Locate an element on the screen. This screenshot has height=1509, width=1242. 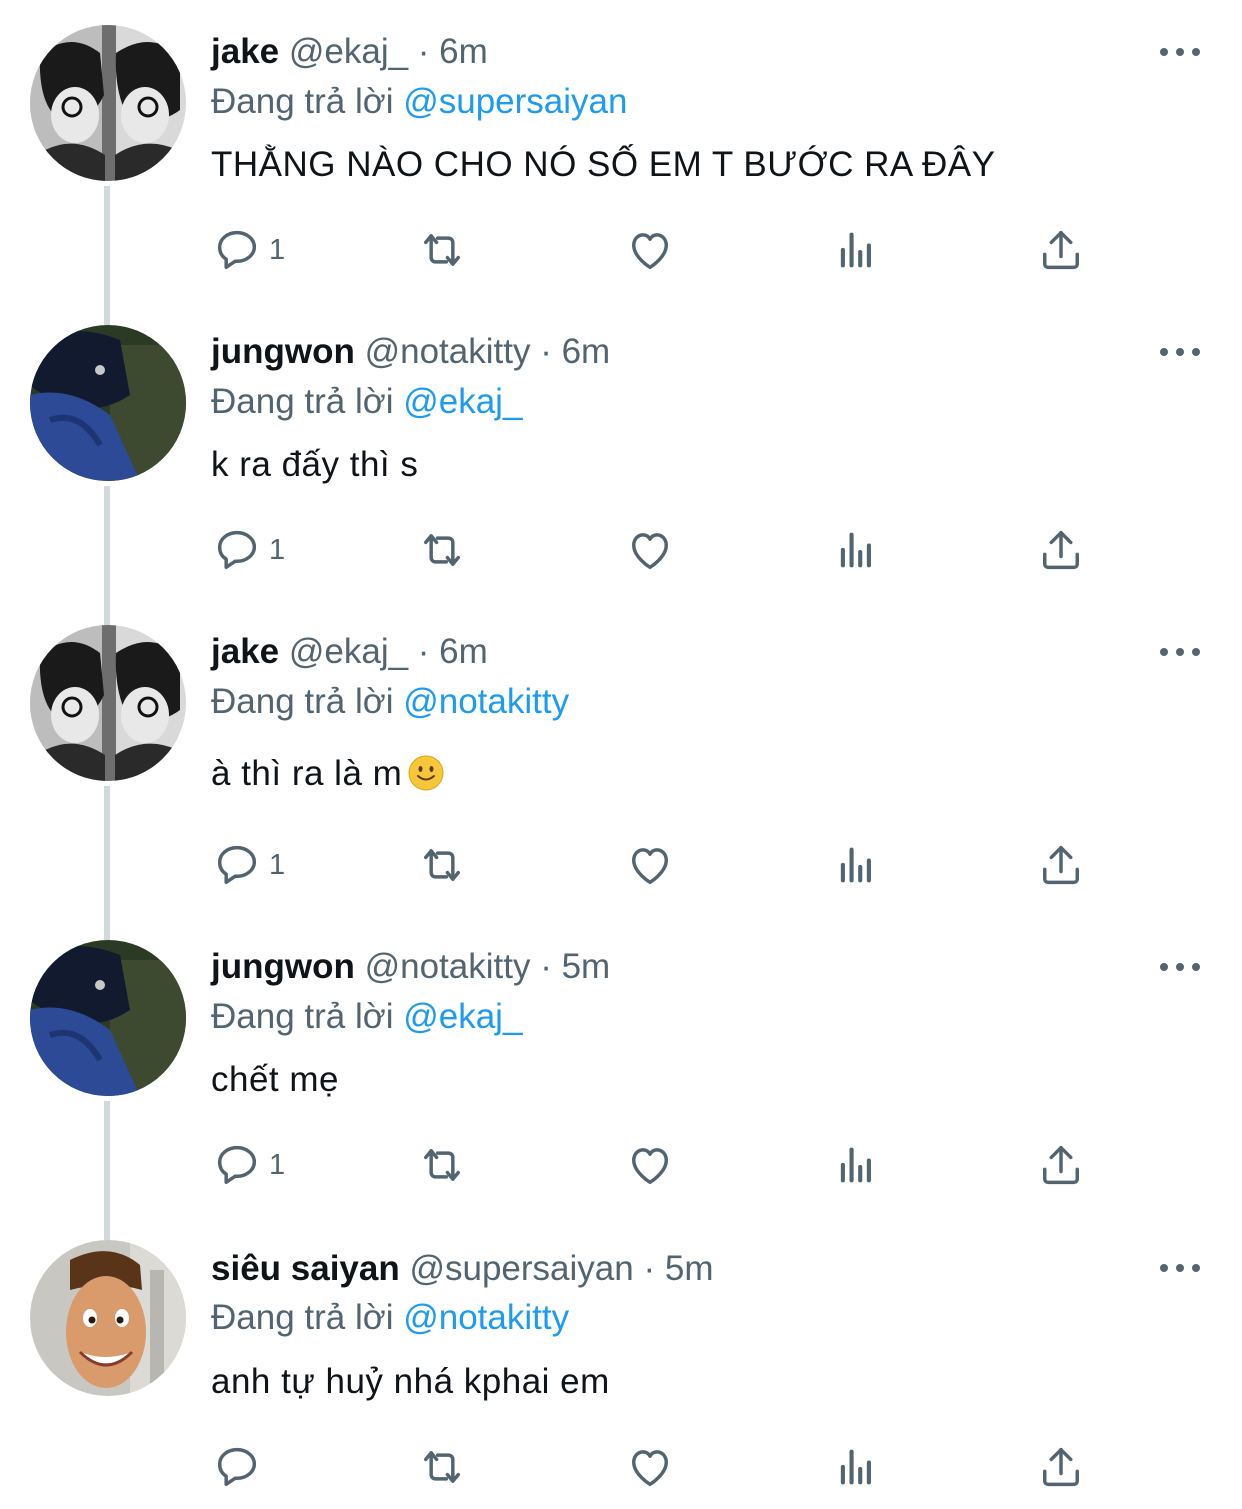
tweet-text: k ra đấy thì s is located at coordinates (315, 464).